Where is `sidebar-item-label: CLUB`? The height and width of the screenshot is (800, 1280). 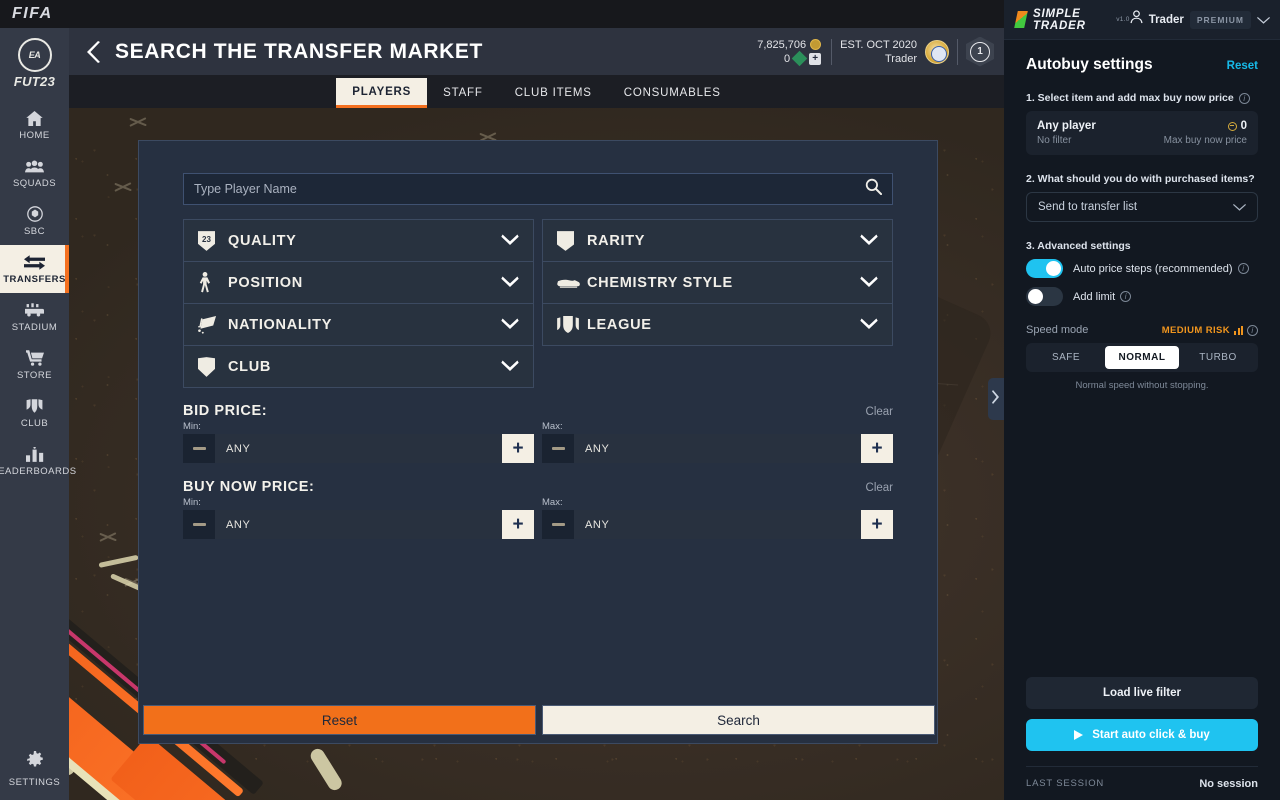
sidebar-item-label: CLUB is located at coordinates (34, 423).